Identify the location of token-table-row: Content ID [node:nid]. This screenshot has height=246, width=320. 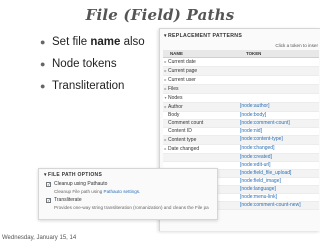
(241, 131).